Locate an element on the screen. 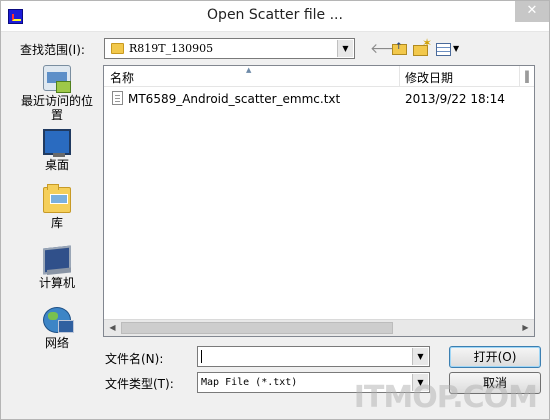  title-bar: Open Scatter file ... ✕ is located at coordinates (275, 16).